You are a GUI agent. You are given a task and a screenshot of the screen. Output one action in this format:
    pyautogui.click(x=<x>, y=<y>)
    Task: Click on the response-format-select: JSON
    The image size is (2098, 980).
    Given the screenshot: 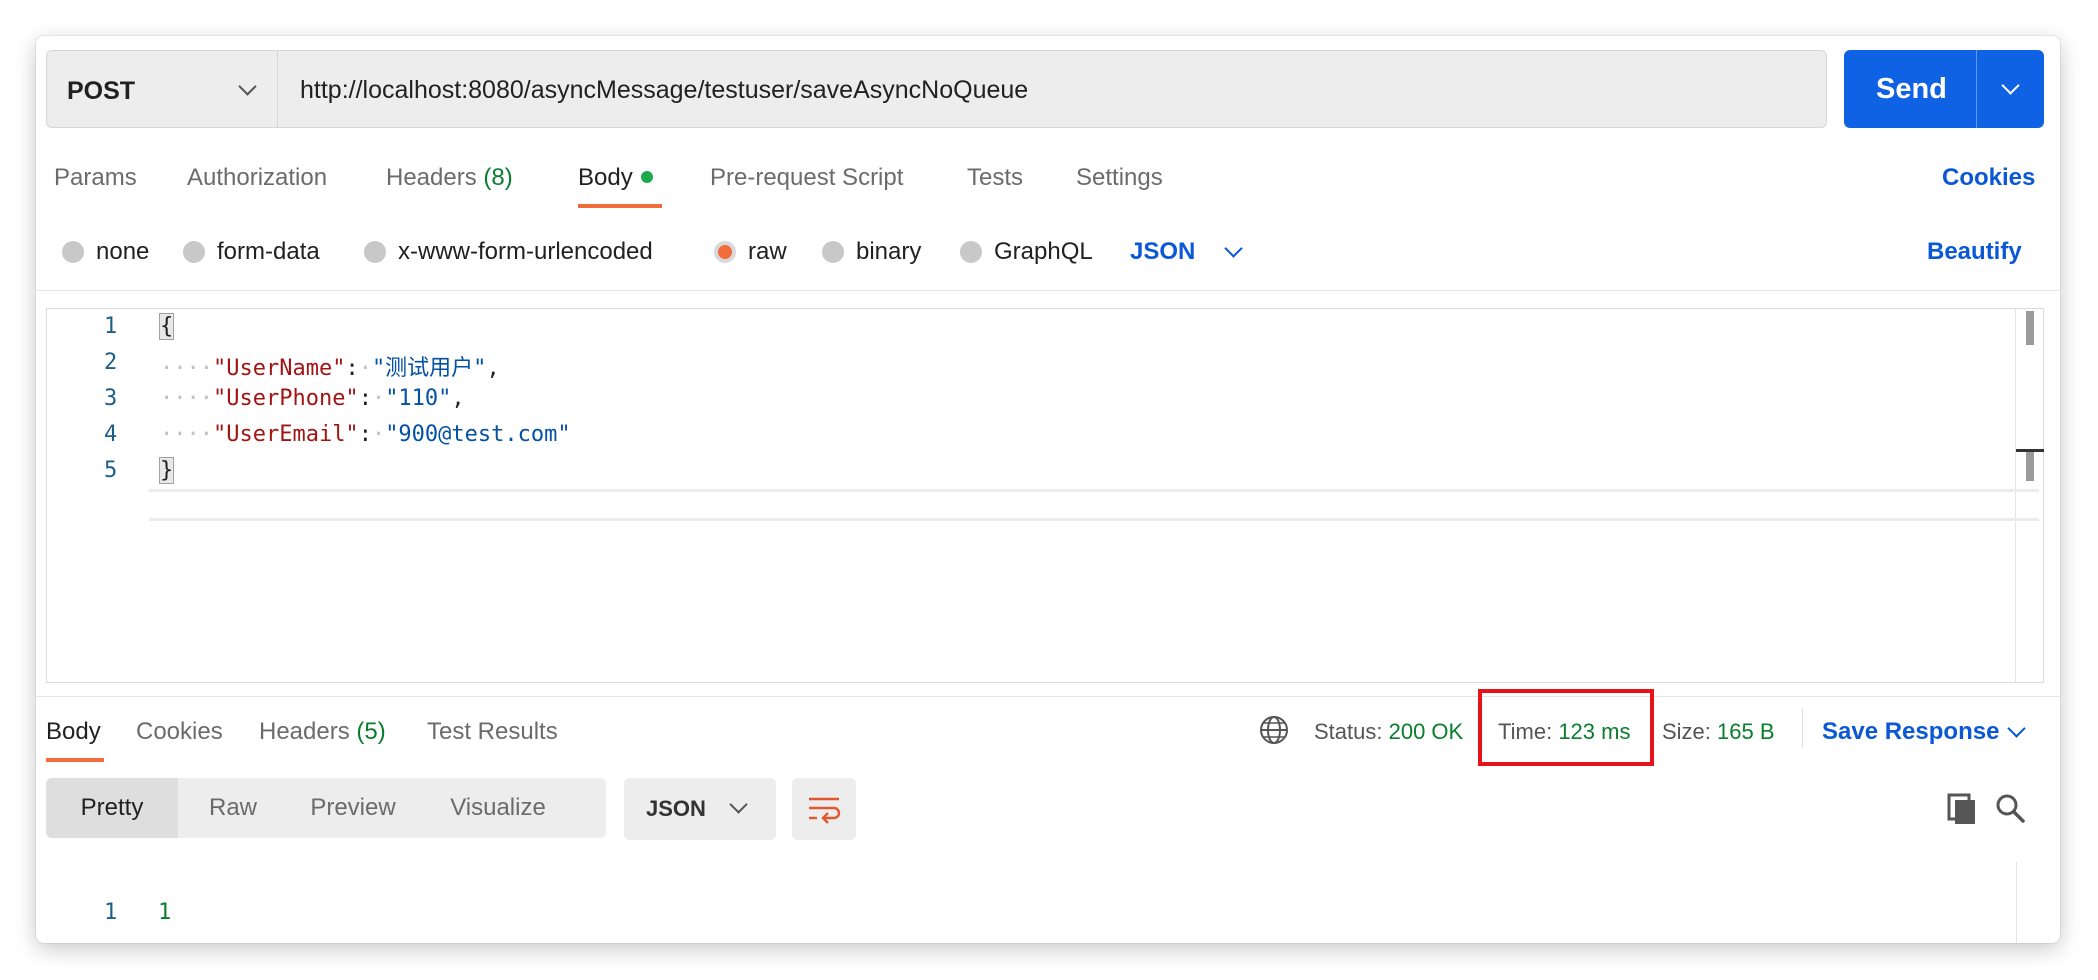 What is the action you would take?
    pyautogui.click(x=700, y=809)
    